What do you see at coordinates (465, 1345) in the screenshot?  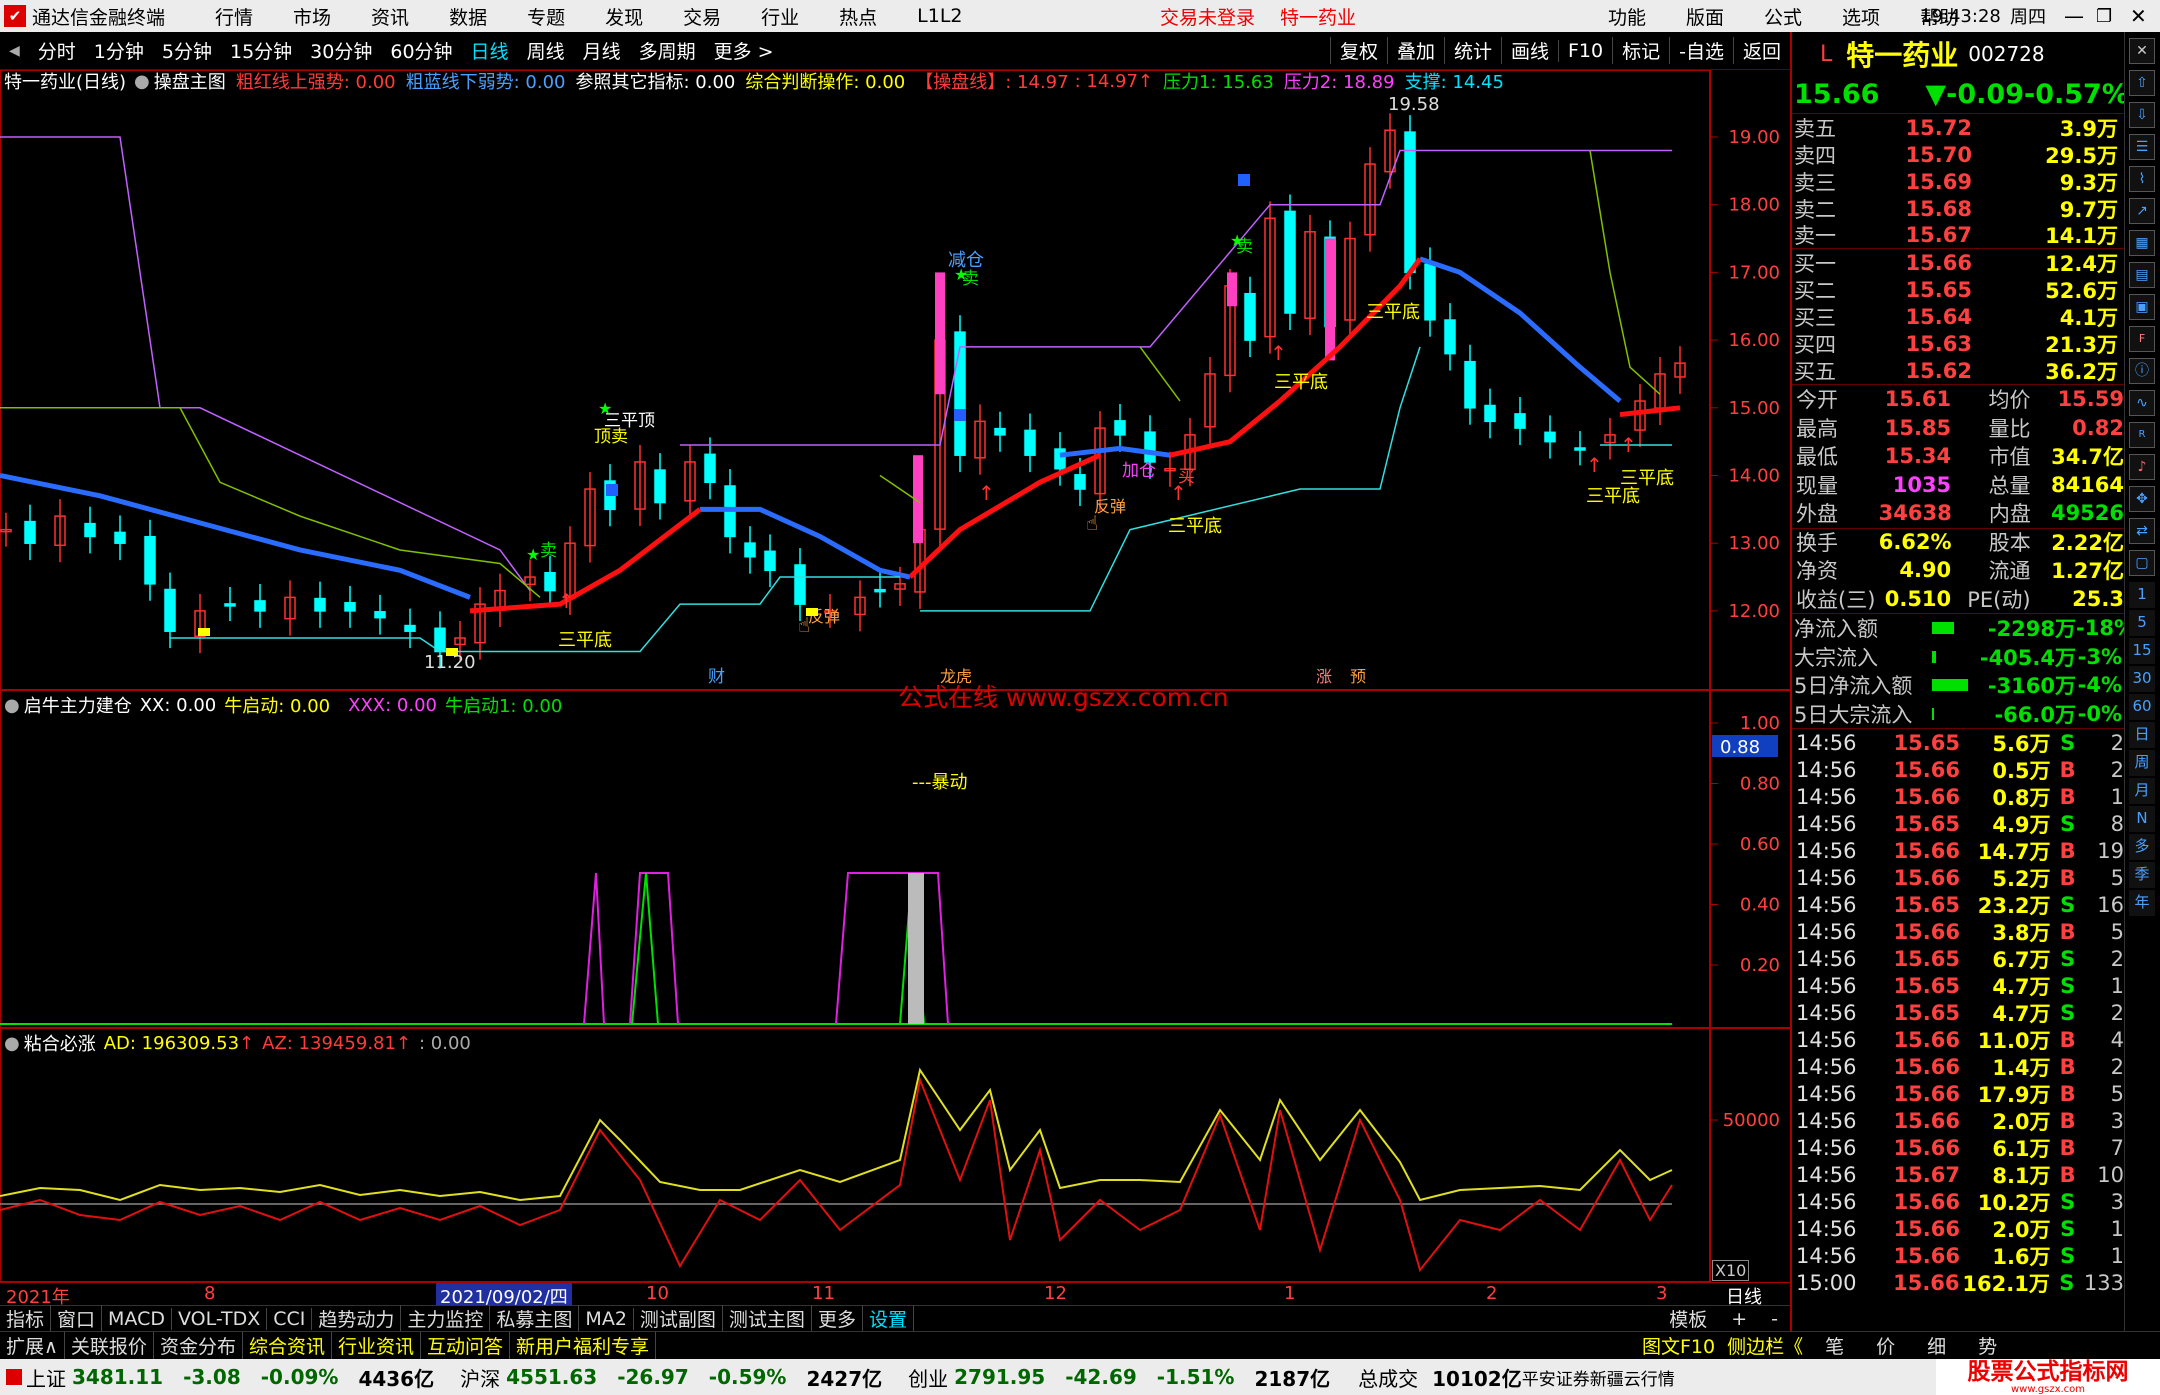 I see `info-tab: 互动问答` at bounding box center [465, 1345].